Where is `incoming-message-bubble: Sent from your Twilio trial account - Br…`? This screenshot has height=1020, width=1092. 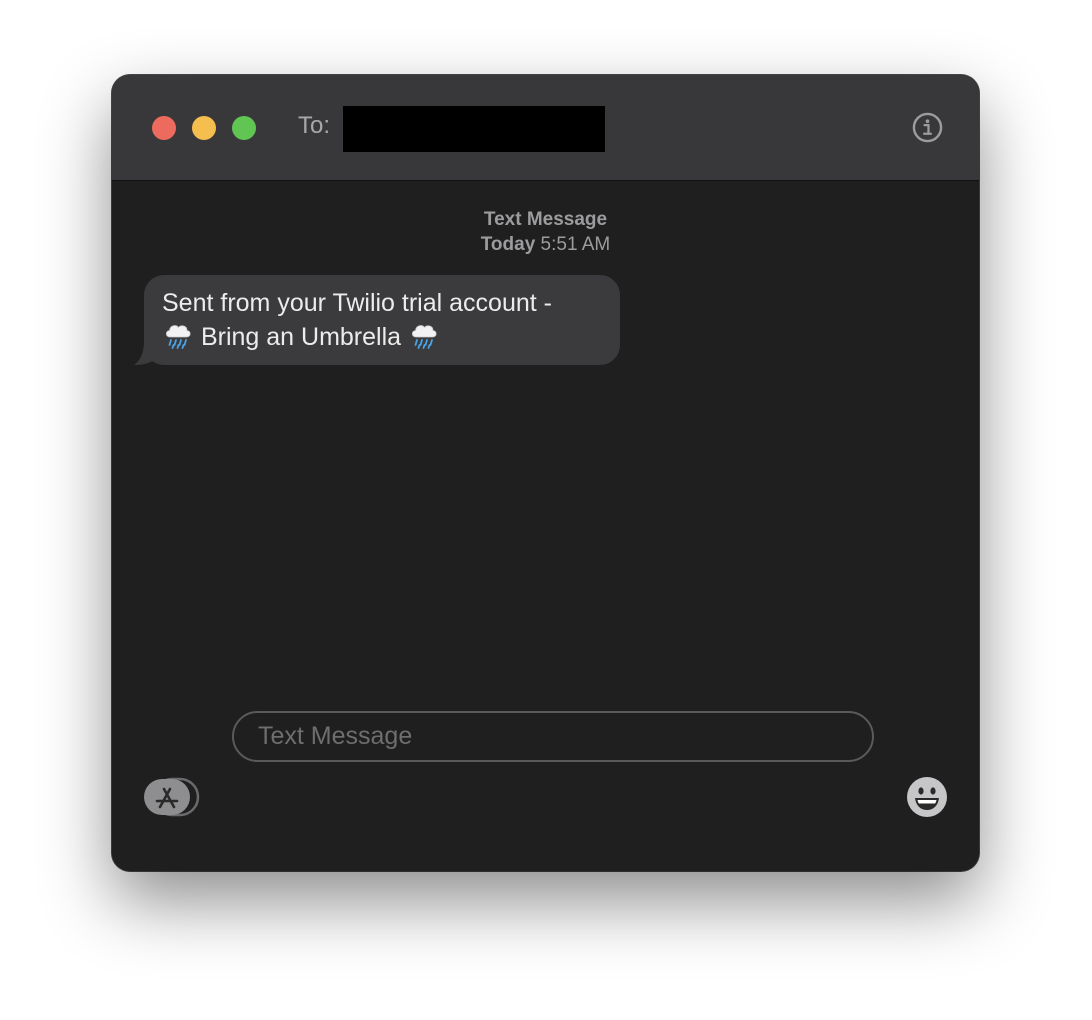
incoming-message-bubble: Sent from your Twilio trial account - Br… is located at coordinates (377, 320).